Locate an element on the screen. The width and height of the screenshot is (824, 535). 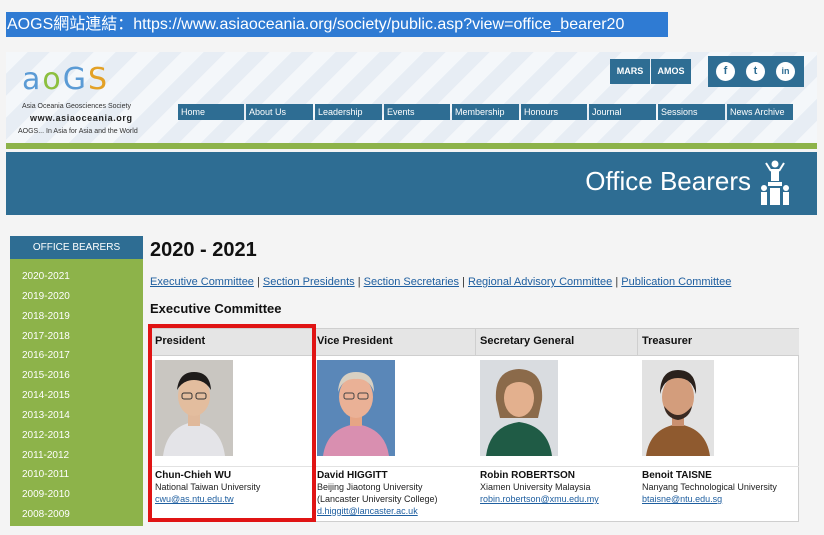
nav-news-archive: News Archive is located at coordinates (760, 112).